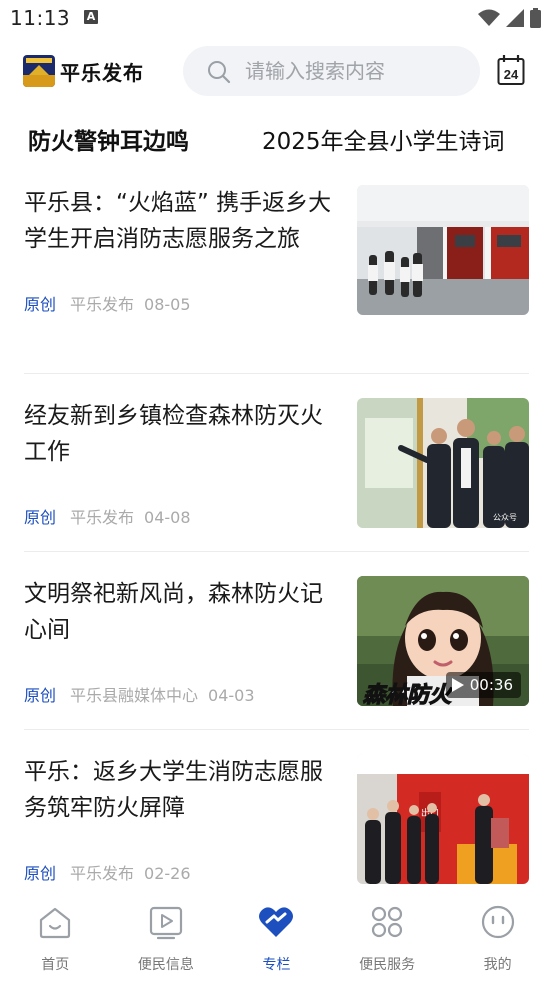 The width and height of the screenshot is (553, 984). Describe the element at coordinates (535, 18) in the screenshot. I see `battery-icon` at that location.